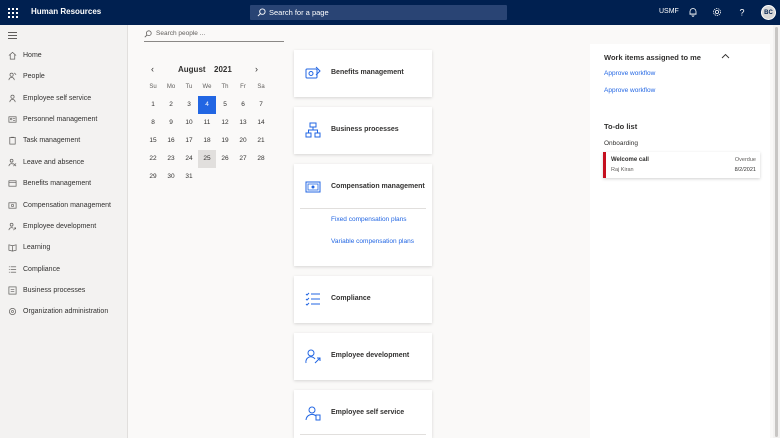 The width and height of the screenshot is (780, 438). I want to click on compensation-card-icon, so click(313, 187).